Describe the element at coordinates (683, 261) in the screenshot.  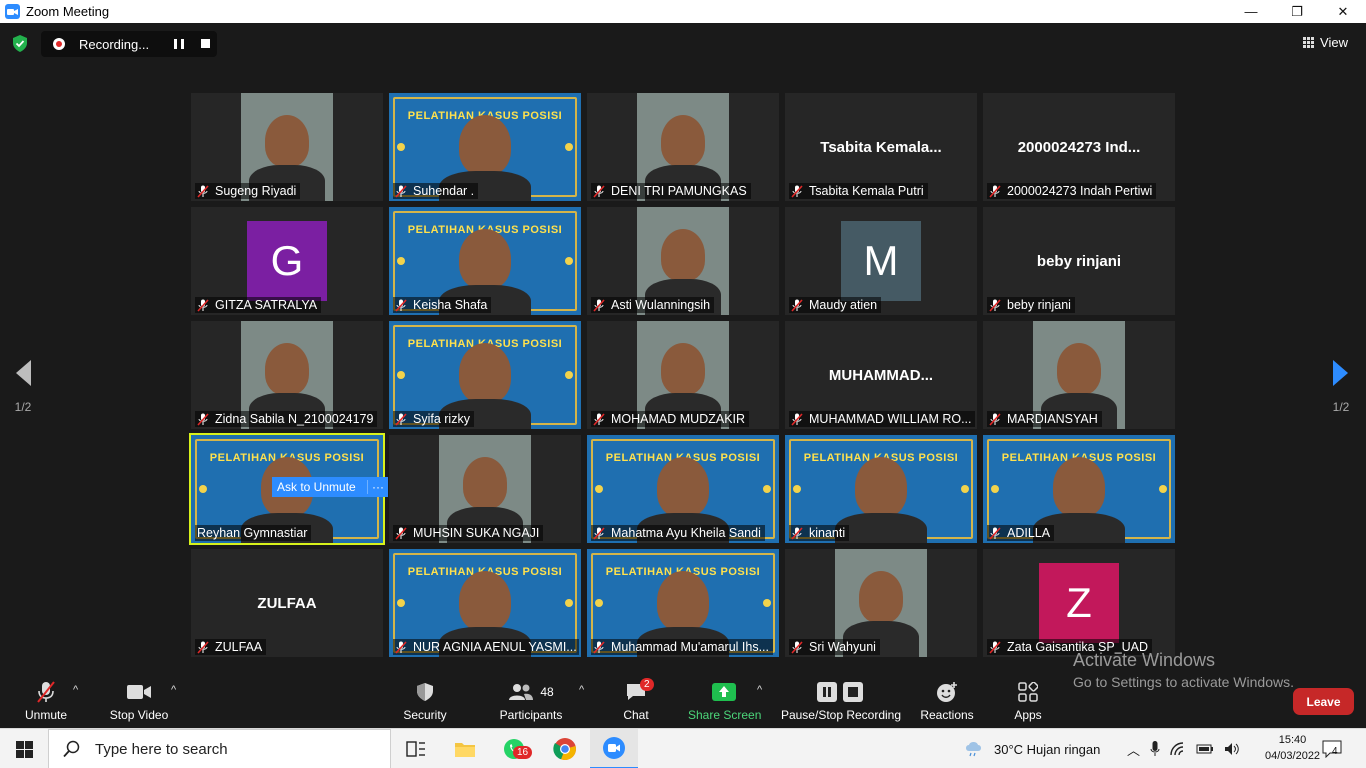
I see `participant-tile: Asti Wulanningsih` at that location.